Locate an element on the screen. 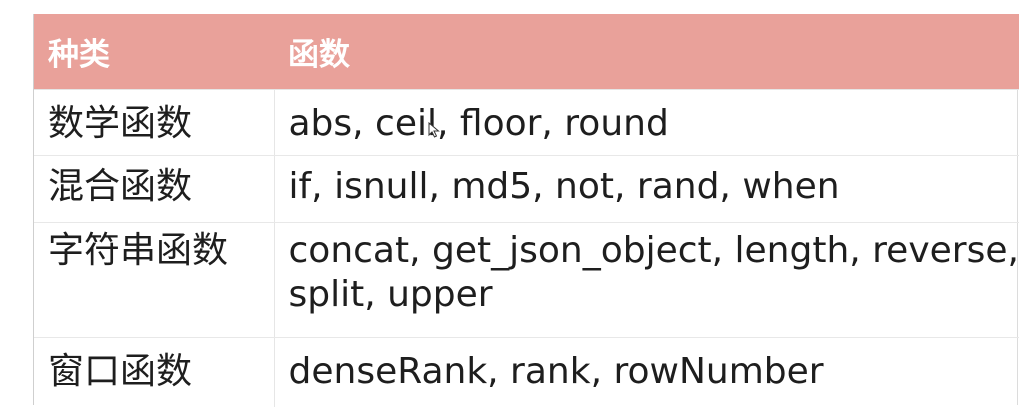 The image size is (1031, 419). row-category: 窗口函数 is located at coordinates (154, 372).